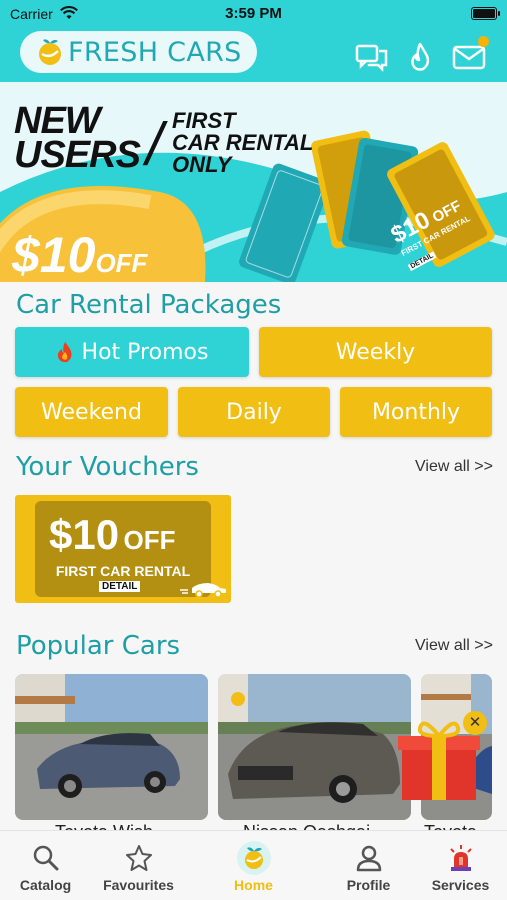 This screenshot has width=507, height=900. What do you see at coordinates (485, 13) in the screenshot?
I see `battery-icon` at bounding box center [485, 13].